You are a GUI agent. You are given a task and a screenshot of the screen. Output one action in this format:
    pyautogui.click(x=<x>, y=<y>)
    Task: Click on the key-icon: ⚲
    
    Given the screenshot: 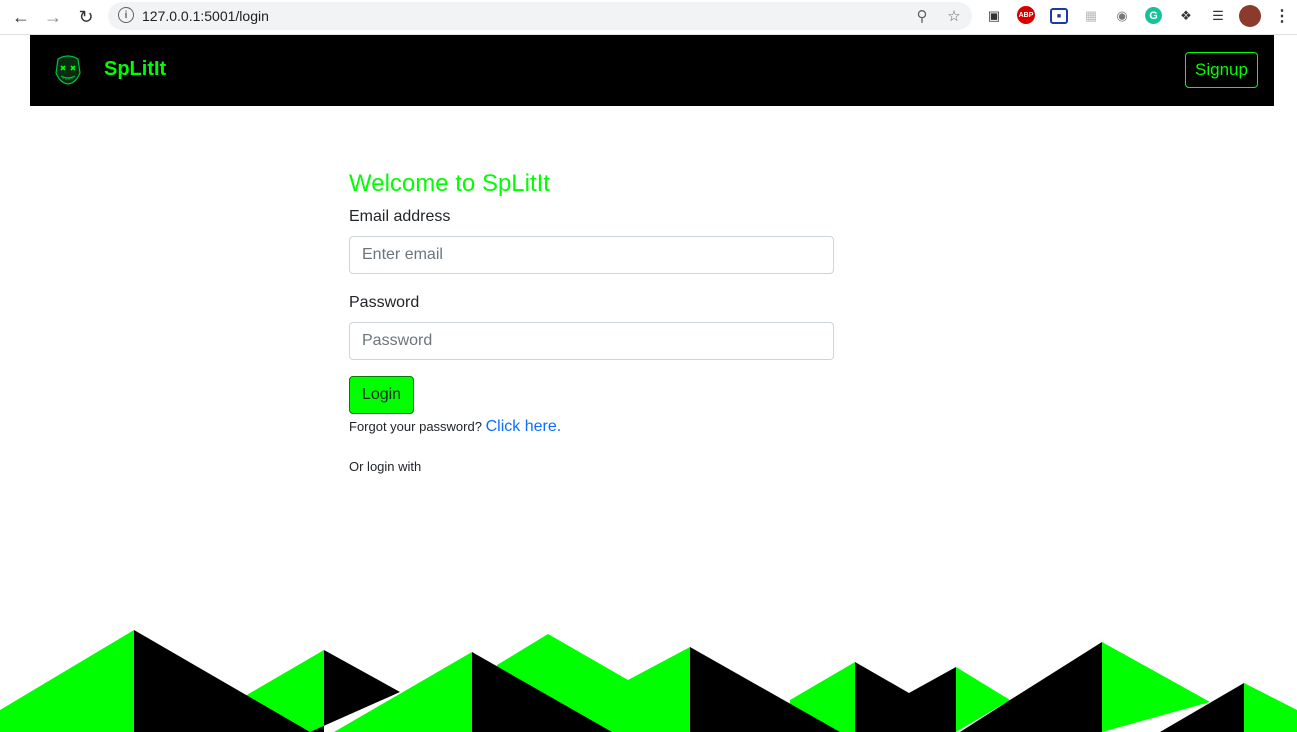 What is the action you would take?
    pyautogui.click(x=922, y=16)
    